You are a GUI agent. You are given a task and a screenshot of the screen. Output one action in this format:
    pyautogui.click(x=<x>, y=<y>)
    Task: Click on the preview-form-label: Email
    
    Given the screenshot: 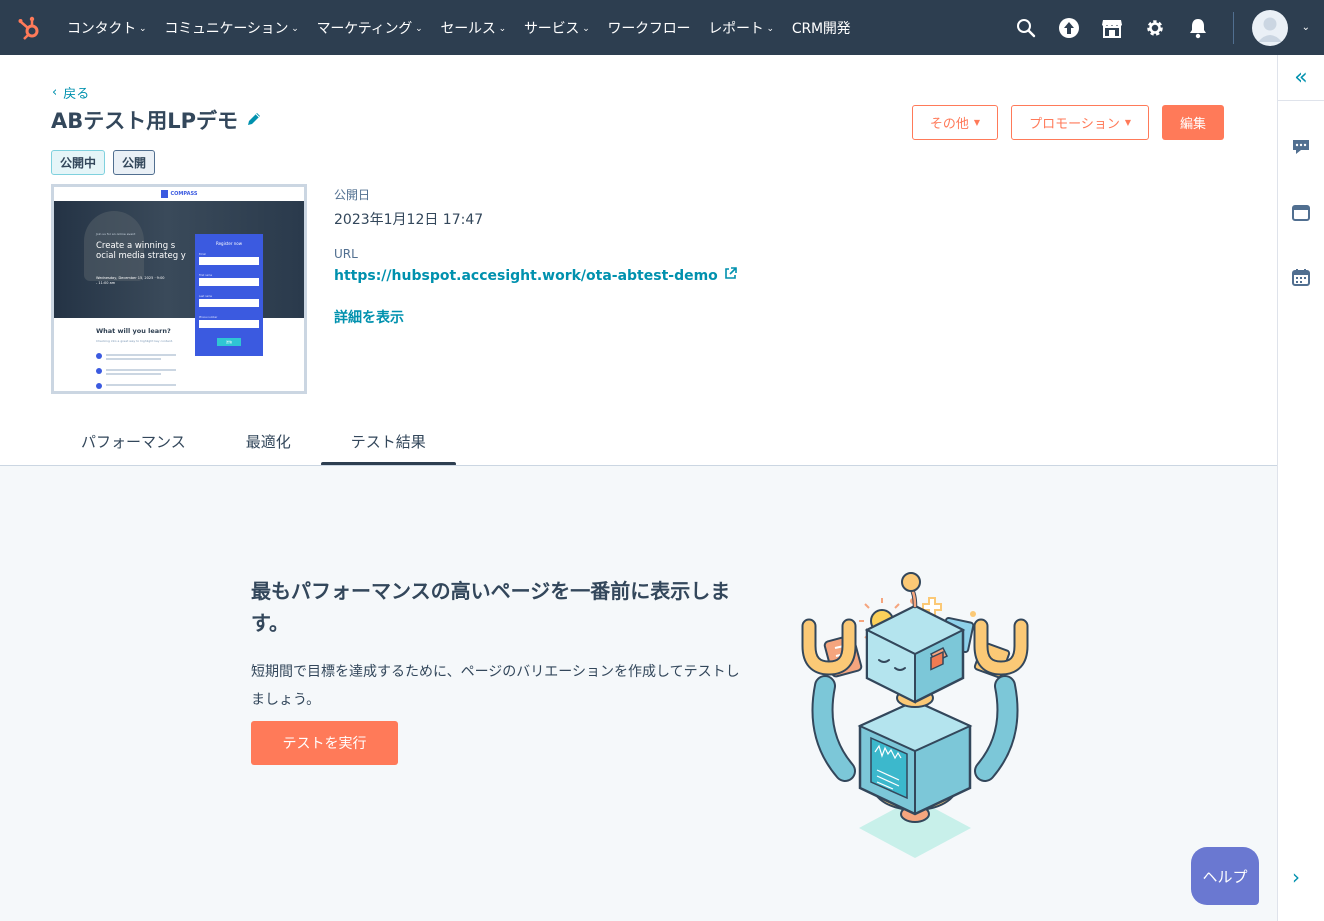 What is the action you would take?
    pyautogui.click(x=202, y=254)
    